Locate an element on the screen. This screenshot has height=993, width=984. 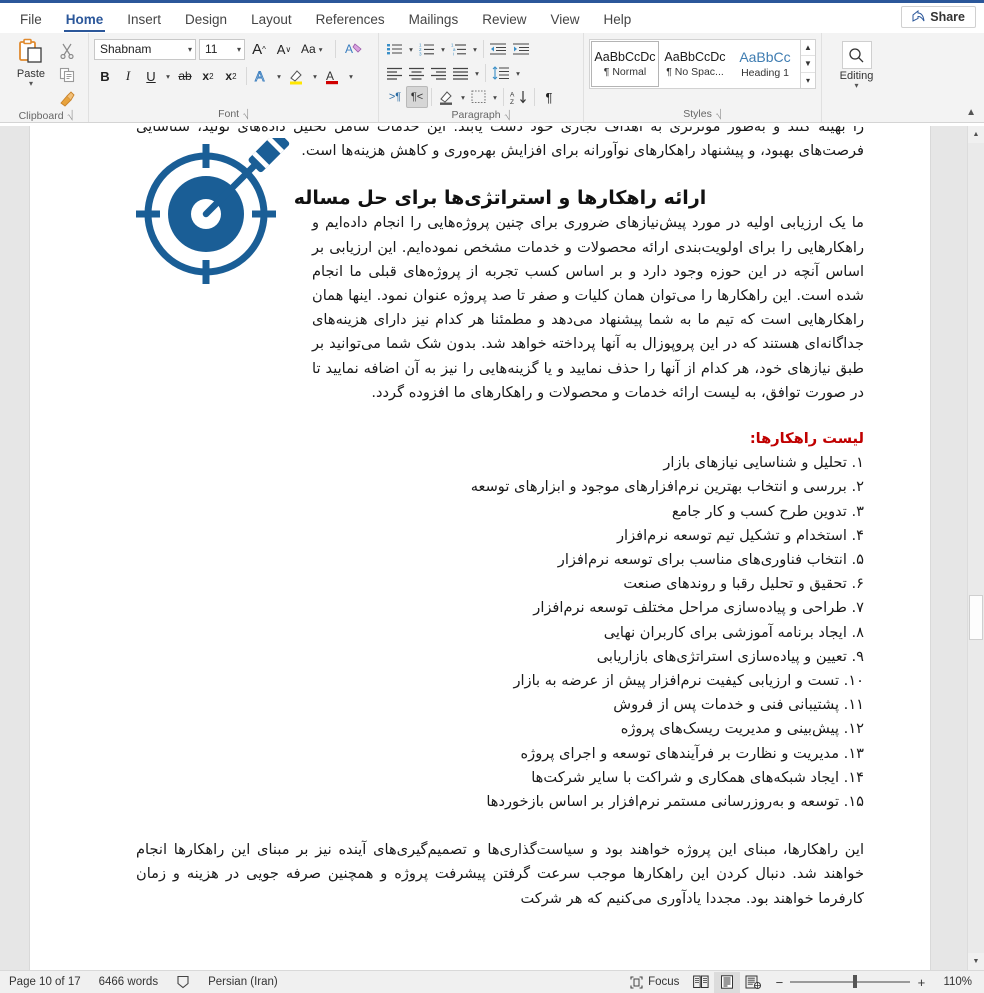
multilevel-chevron-down-icon: ▾ is located at coordinates (475, 49).